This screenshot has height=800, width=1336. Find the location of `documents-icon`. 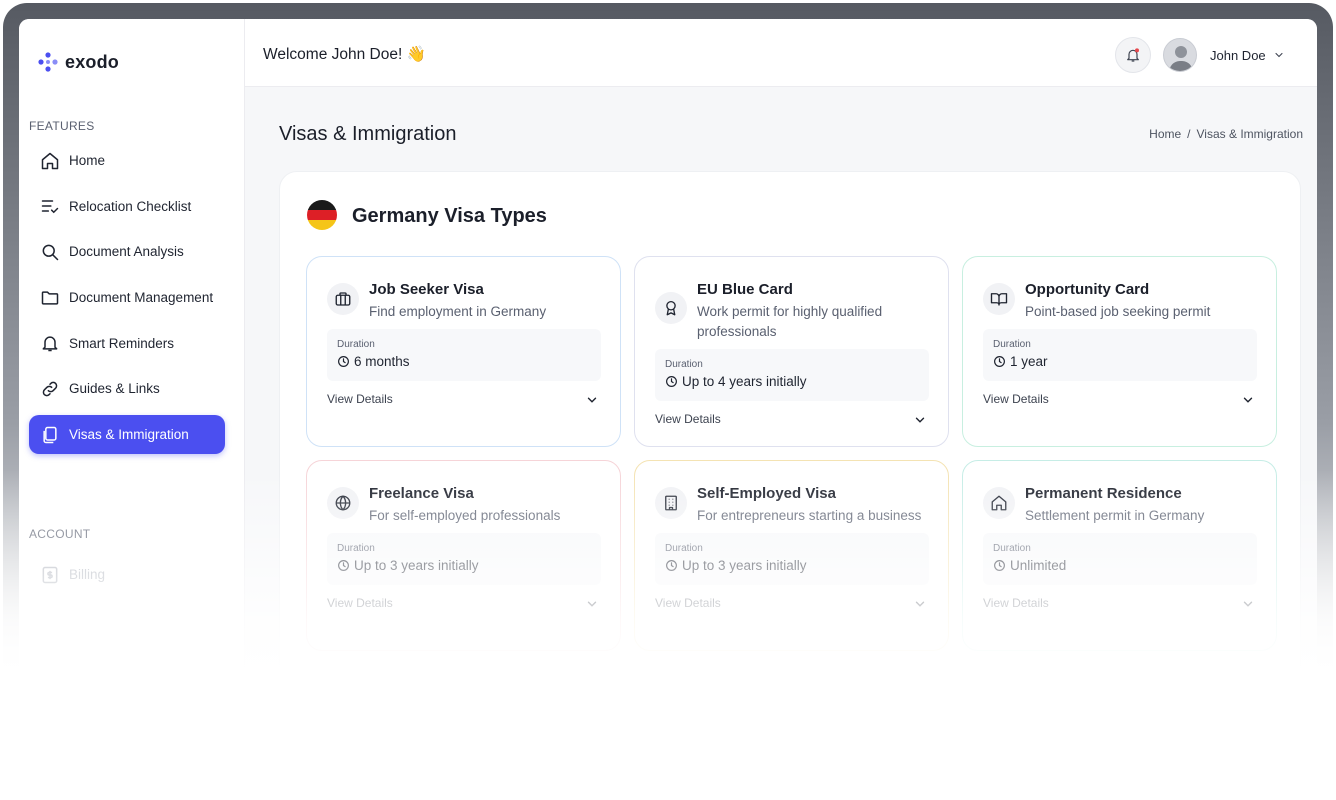

documents-icon is located at coordinates (50, 434).